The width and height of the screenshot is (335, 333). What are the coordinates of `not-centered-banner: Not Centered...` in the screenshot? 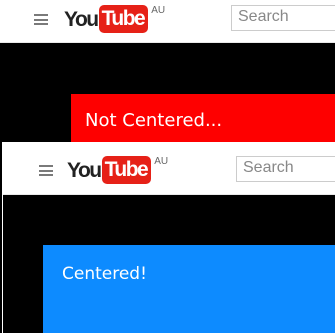 It's located at (203, 118).